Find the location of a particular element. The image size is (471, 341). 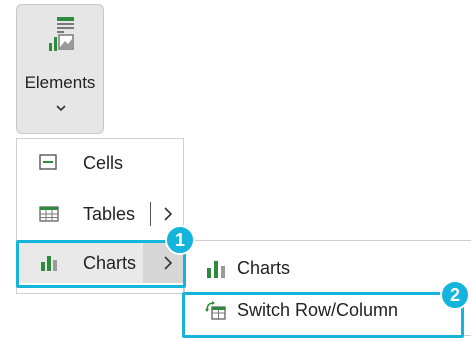

table-icon is located at coordinates (49, 214).